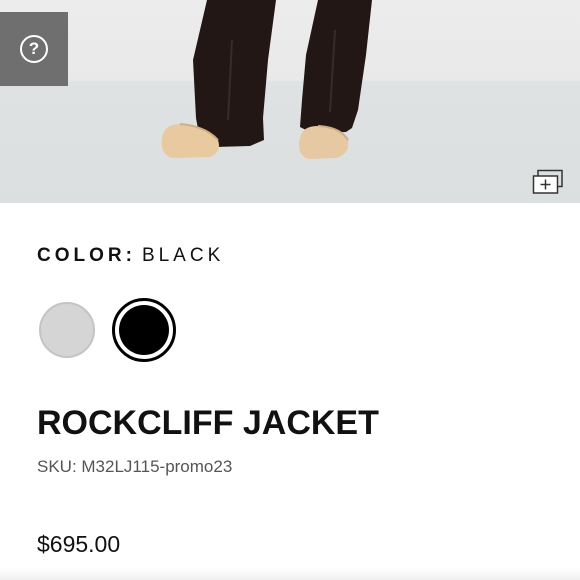 The height and width of the screenshot is (580, 580). Describe the element at coordinates (79, 544) in the screenshot. I see `product-price: $695.00` at that location.